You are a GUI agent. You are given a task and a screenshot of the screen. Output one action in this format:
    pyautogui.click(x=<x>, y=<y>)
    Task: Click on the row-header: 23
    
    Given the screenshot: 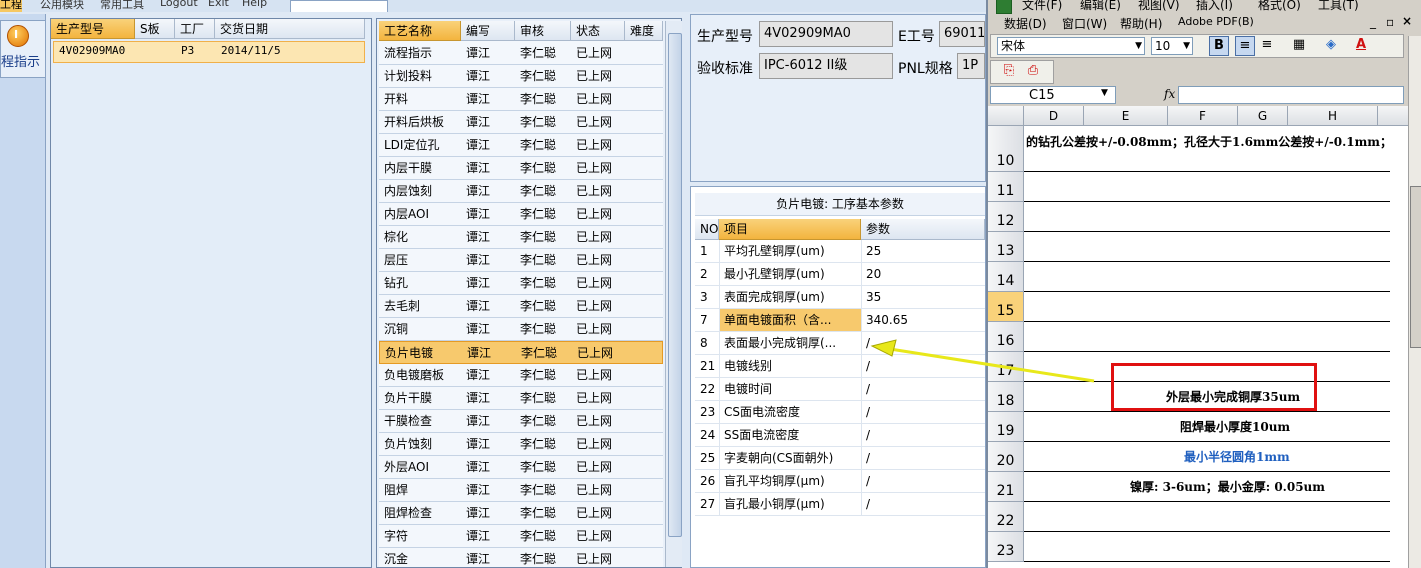 What is the action you would take?
    pyautogui.click(x=1006, y=547)
    